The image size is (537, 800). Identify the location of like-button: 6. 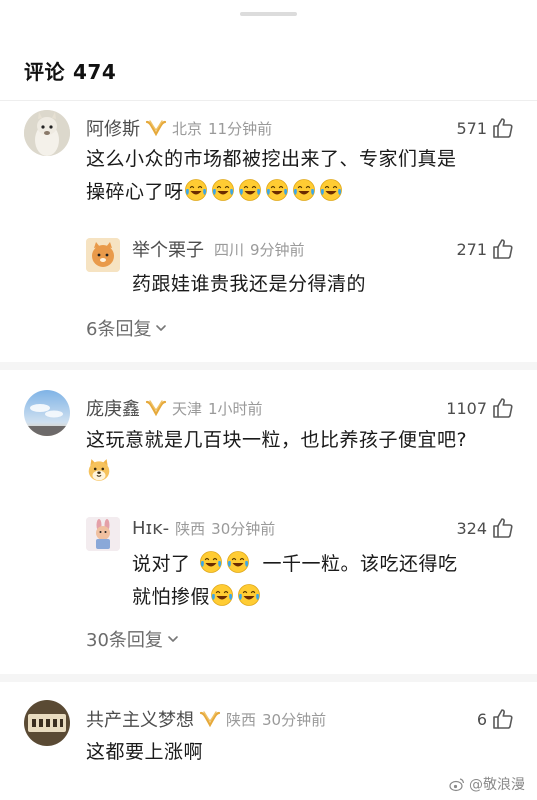
(496, 719).